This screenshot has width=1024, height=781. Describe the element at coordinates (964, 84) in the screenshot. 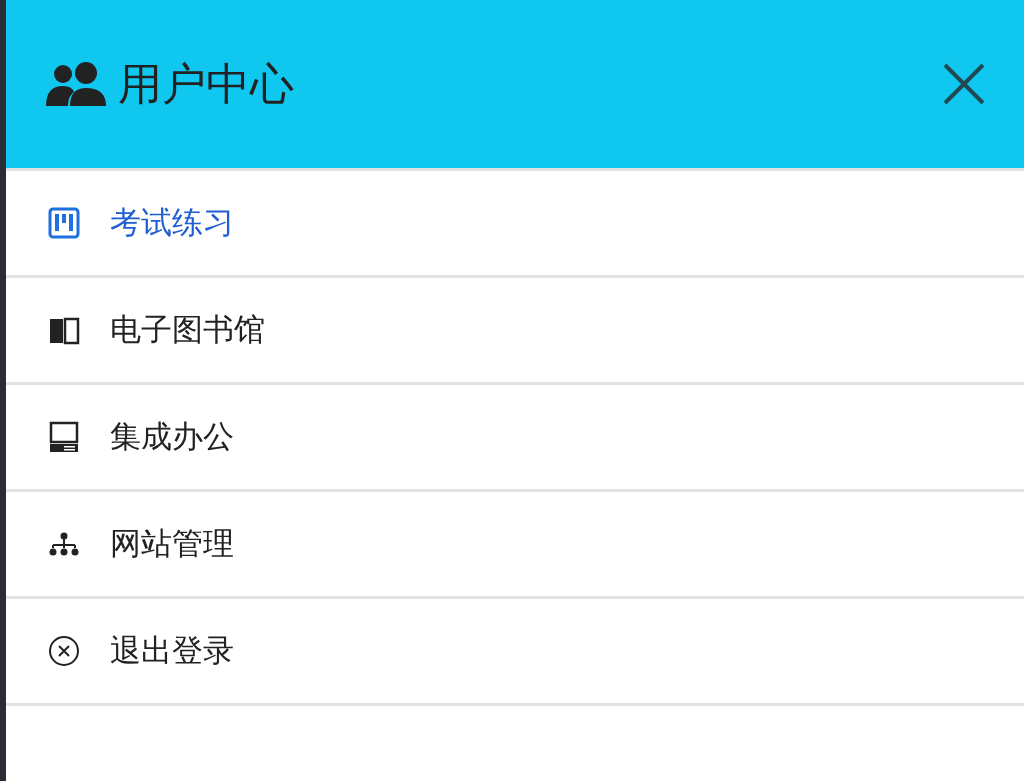

I see `close-button` at that location.